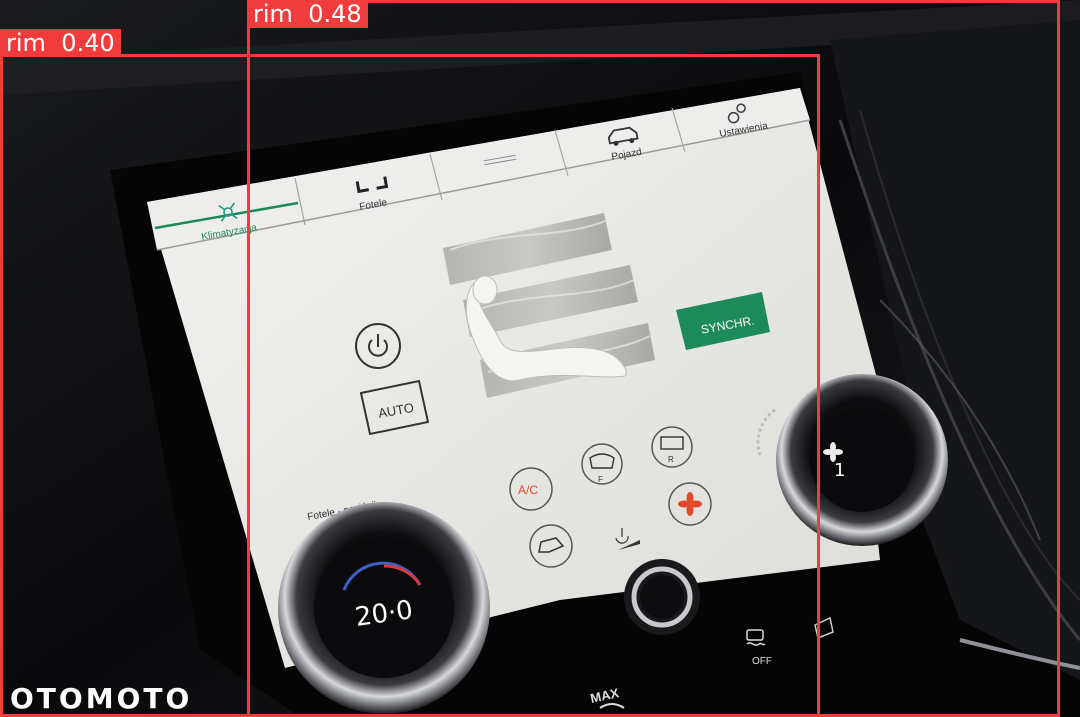 The image size is (1080, 717). I want to click on rim-detection-label-2: rim 0.48, so click(307, 14).